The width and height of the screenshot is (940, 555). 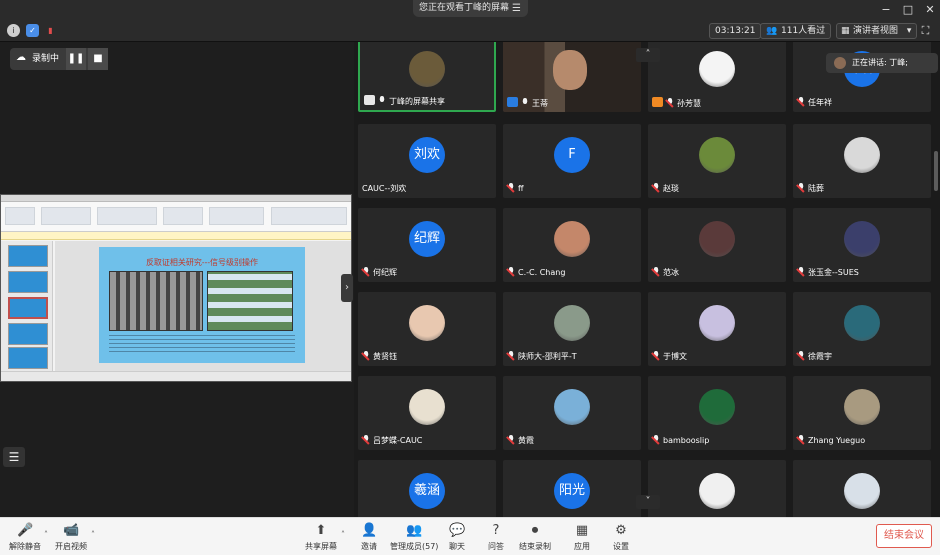 I want to click on current-slide: 反取证相关研究---信号级别操作, so click(x=202, y=305).